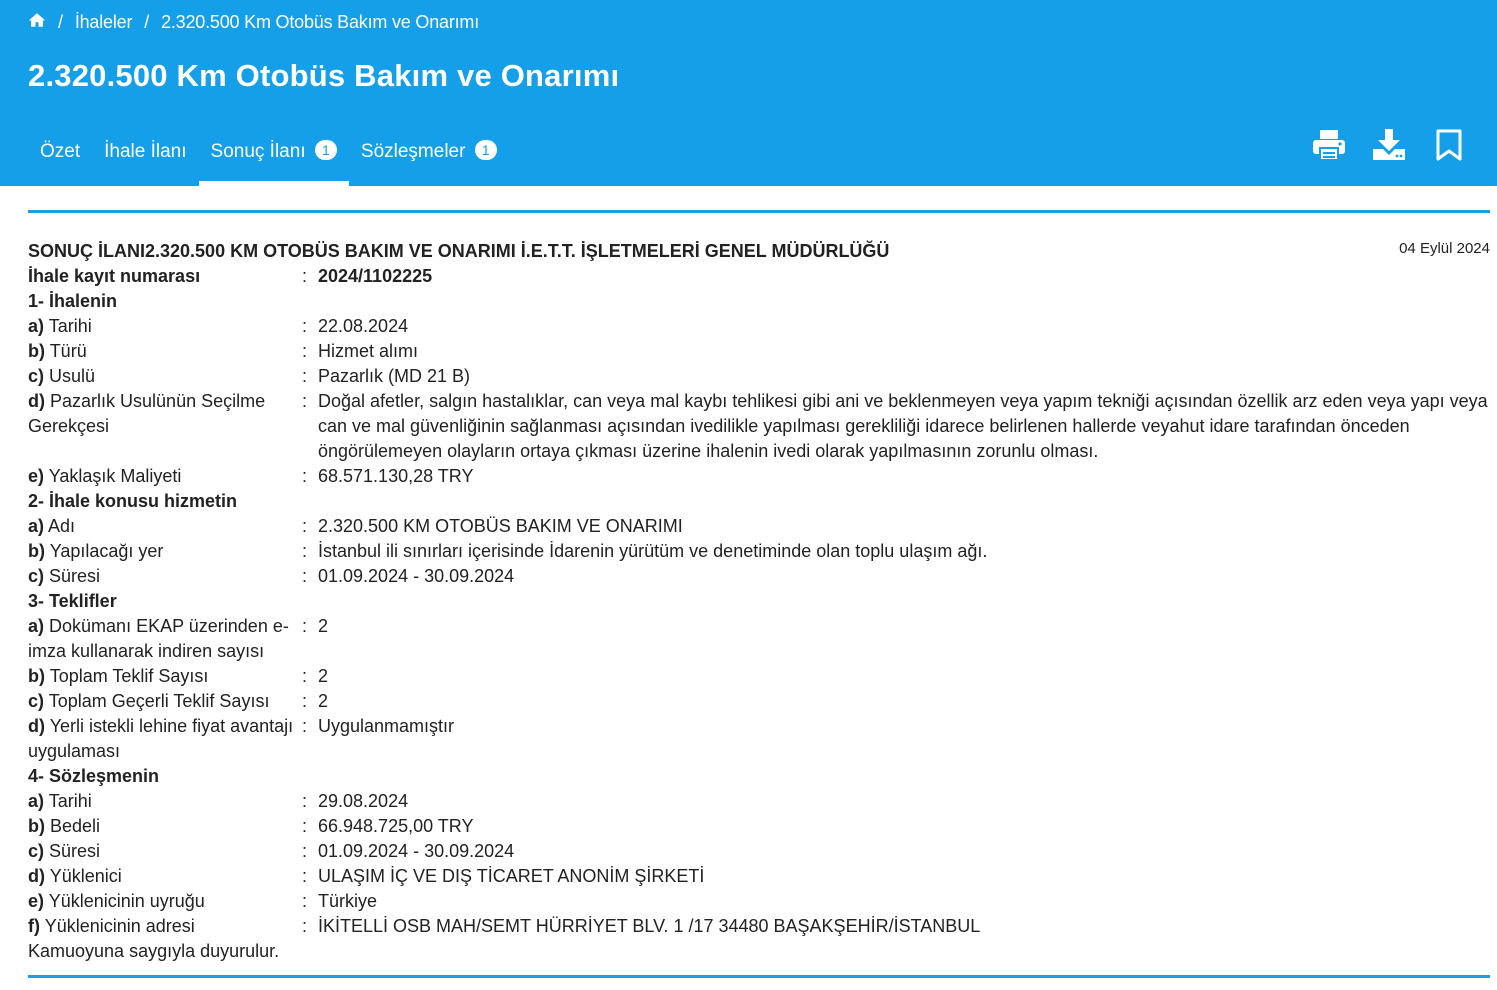 This screenshot has height=990, width=1497. I want to click on count-badge: 1, so click(325, 150).